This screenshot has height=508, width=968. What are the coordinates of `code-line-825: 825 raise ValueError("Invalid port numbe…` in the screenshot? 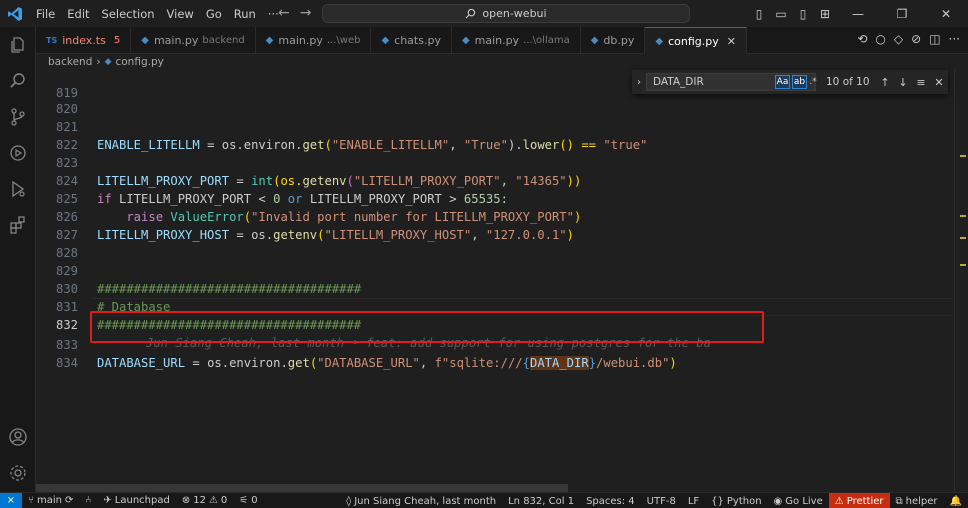 It's located at (486, 198).